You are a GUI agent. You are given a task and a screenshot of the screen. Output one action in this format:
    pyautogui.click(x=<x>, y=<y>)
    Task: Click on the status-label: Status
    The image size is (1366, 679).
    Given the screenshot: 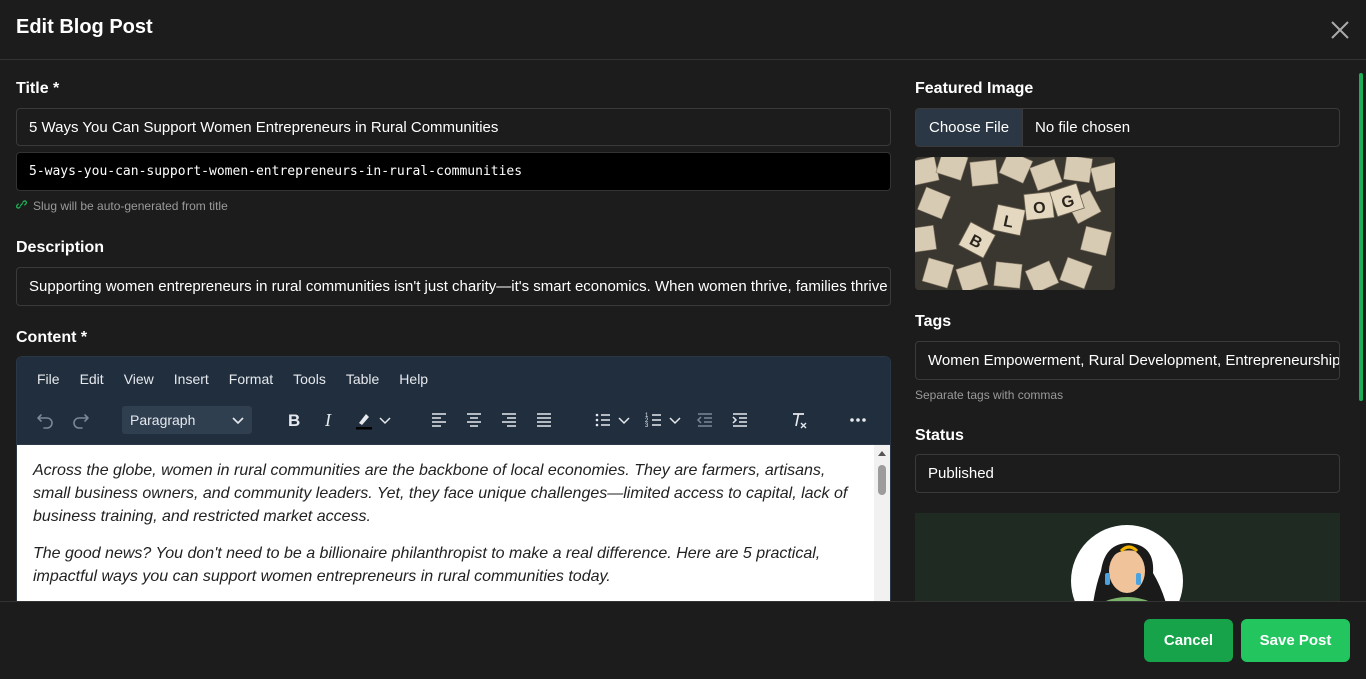 What is the action you would take?
    pyautogui.click(x=939, y=435)
    